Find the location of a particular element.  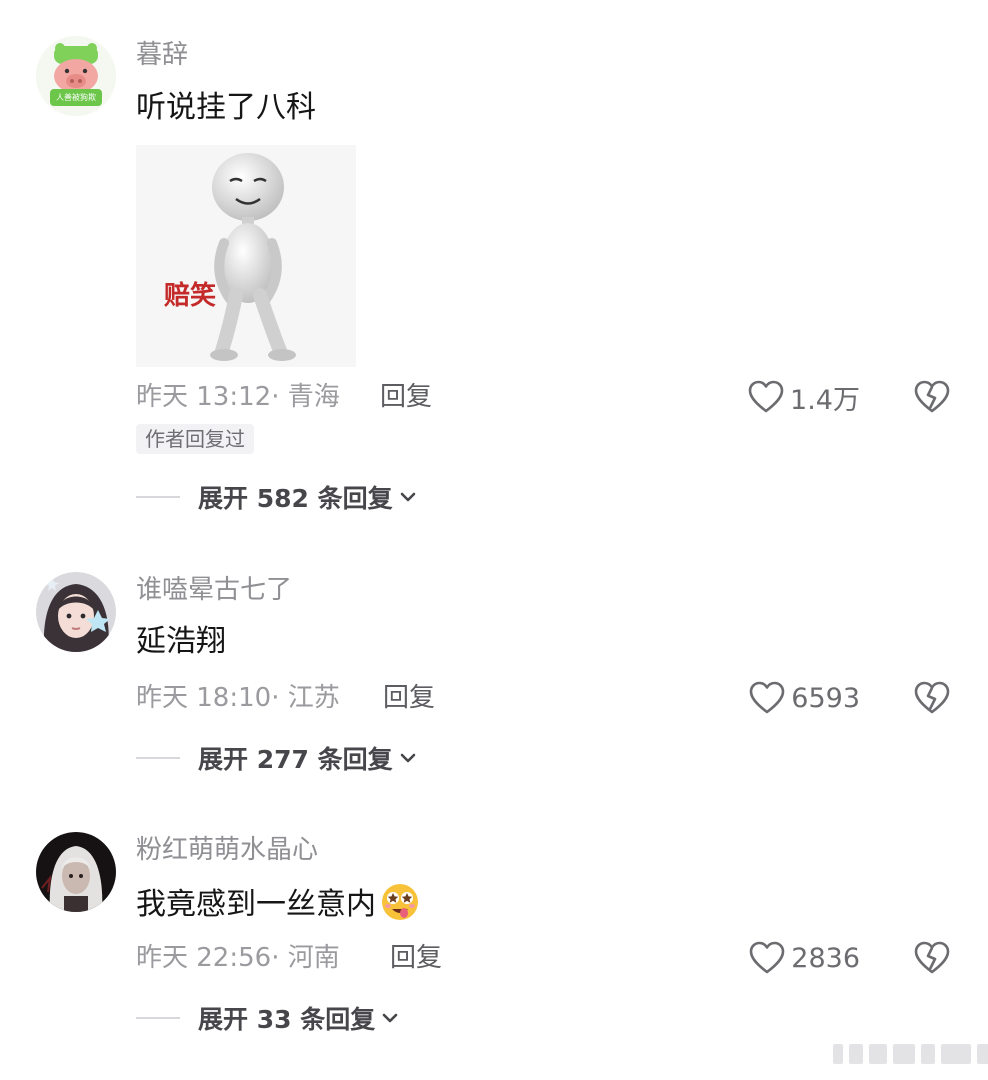

dark-portrait-avatar-image is located at coordinates (76, 872).